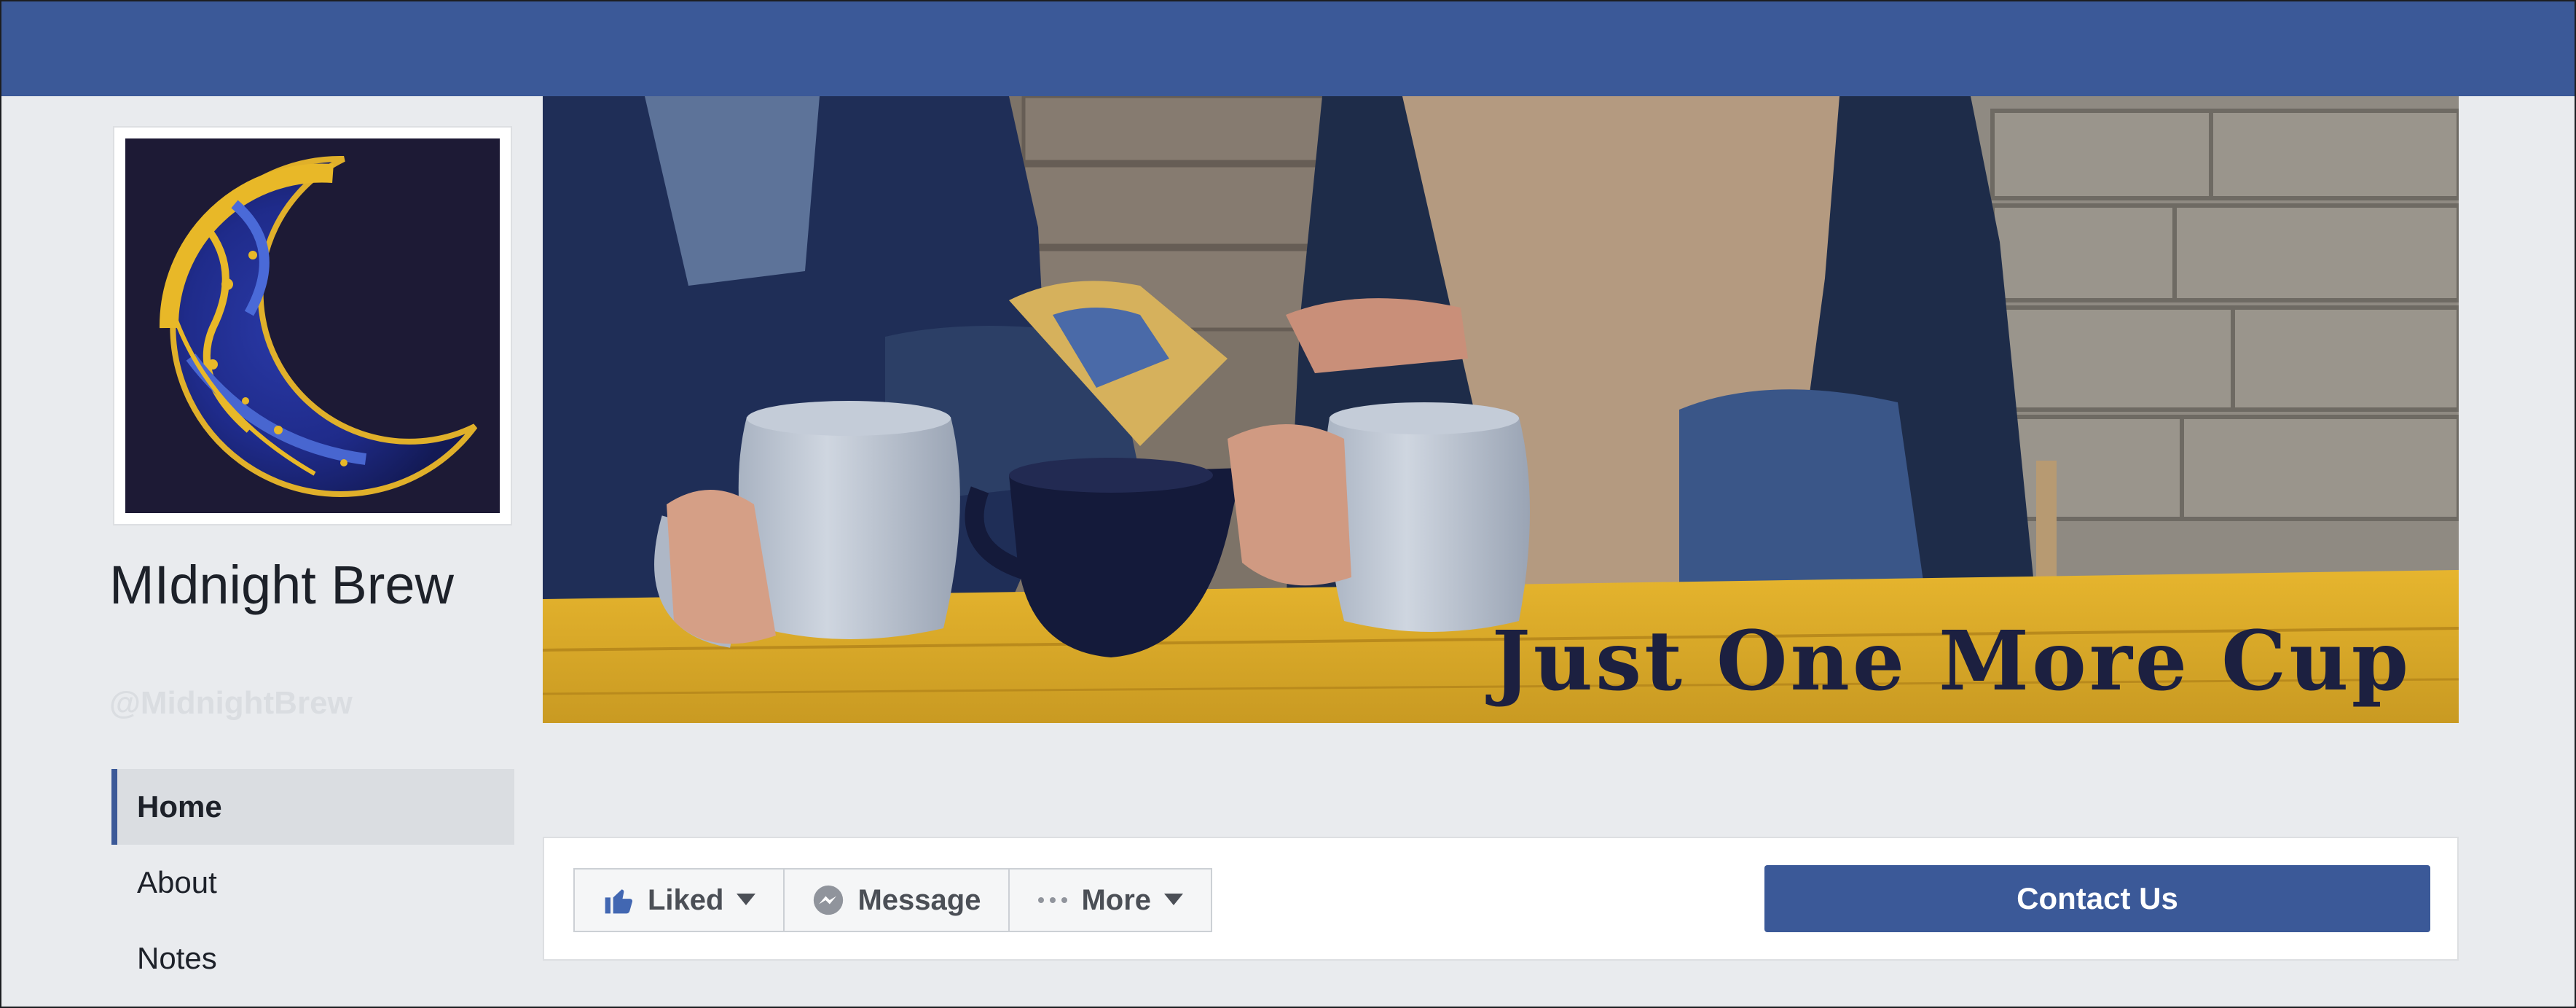 This screenshot has height=1008, width=2576. Describe the element at coordinates (281, 585) in the screenshot. I see `page-name: MIdnight Brew` at that location.